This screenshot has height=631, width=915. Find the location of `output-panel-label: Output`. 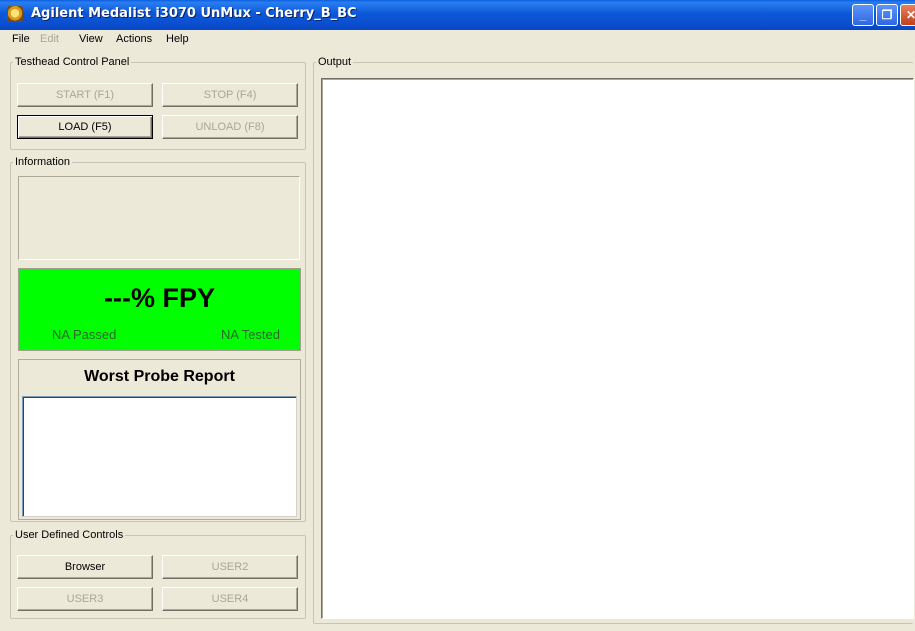

output-panel-label: Output is located at coordinates (335, 62).